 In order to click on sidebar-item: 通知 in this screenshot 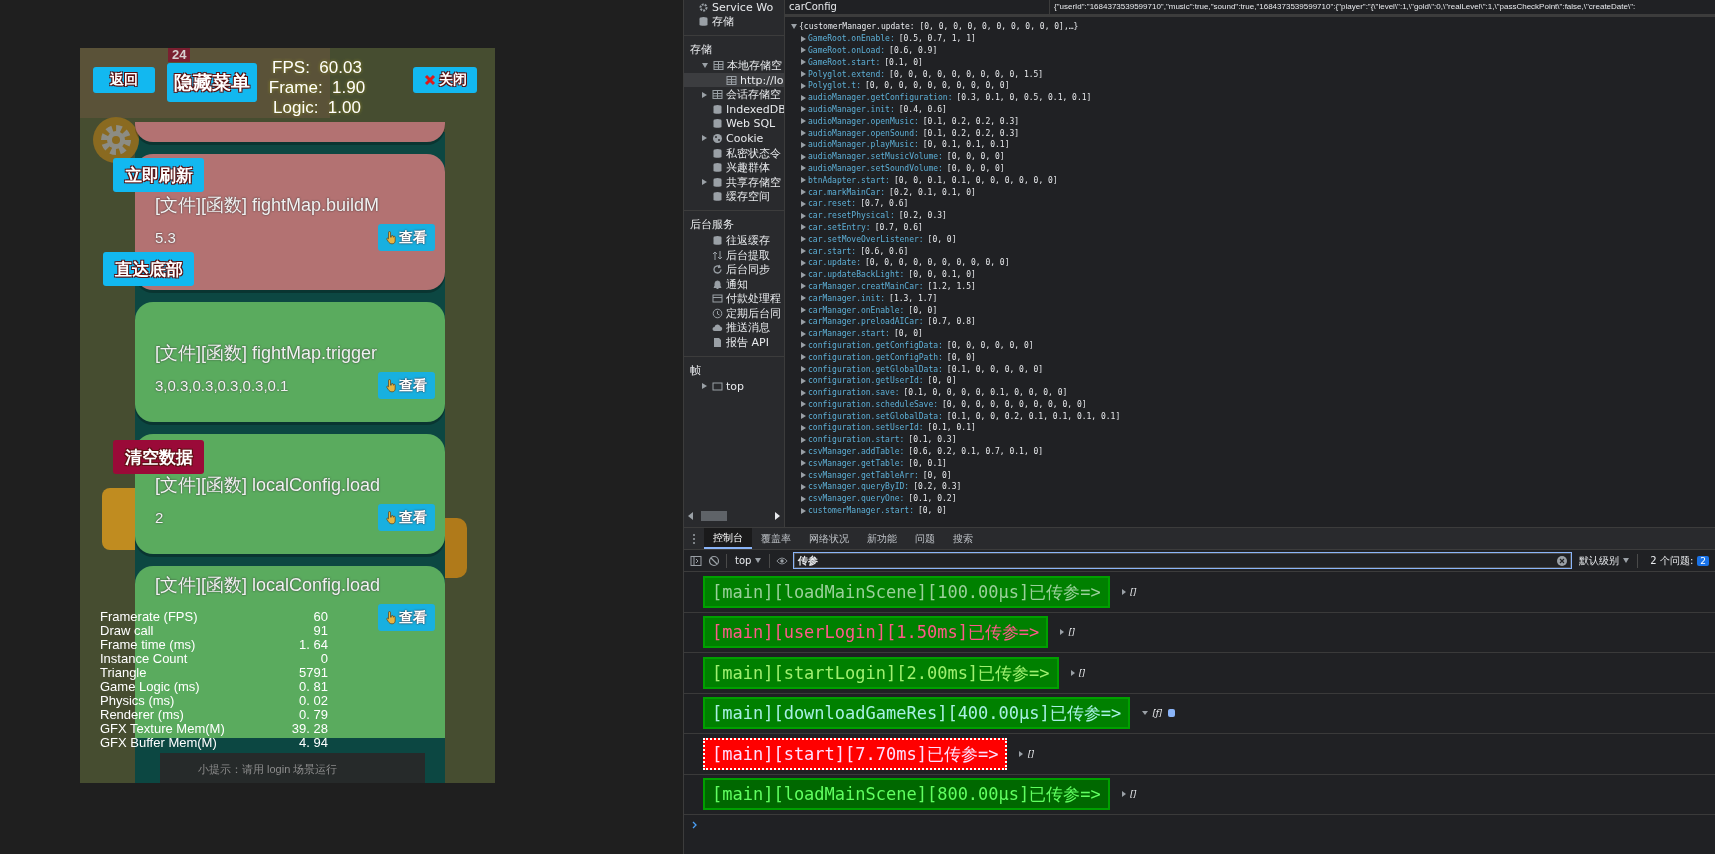, I will do `click(734, 284)`.